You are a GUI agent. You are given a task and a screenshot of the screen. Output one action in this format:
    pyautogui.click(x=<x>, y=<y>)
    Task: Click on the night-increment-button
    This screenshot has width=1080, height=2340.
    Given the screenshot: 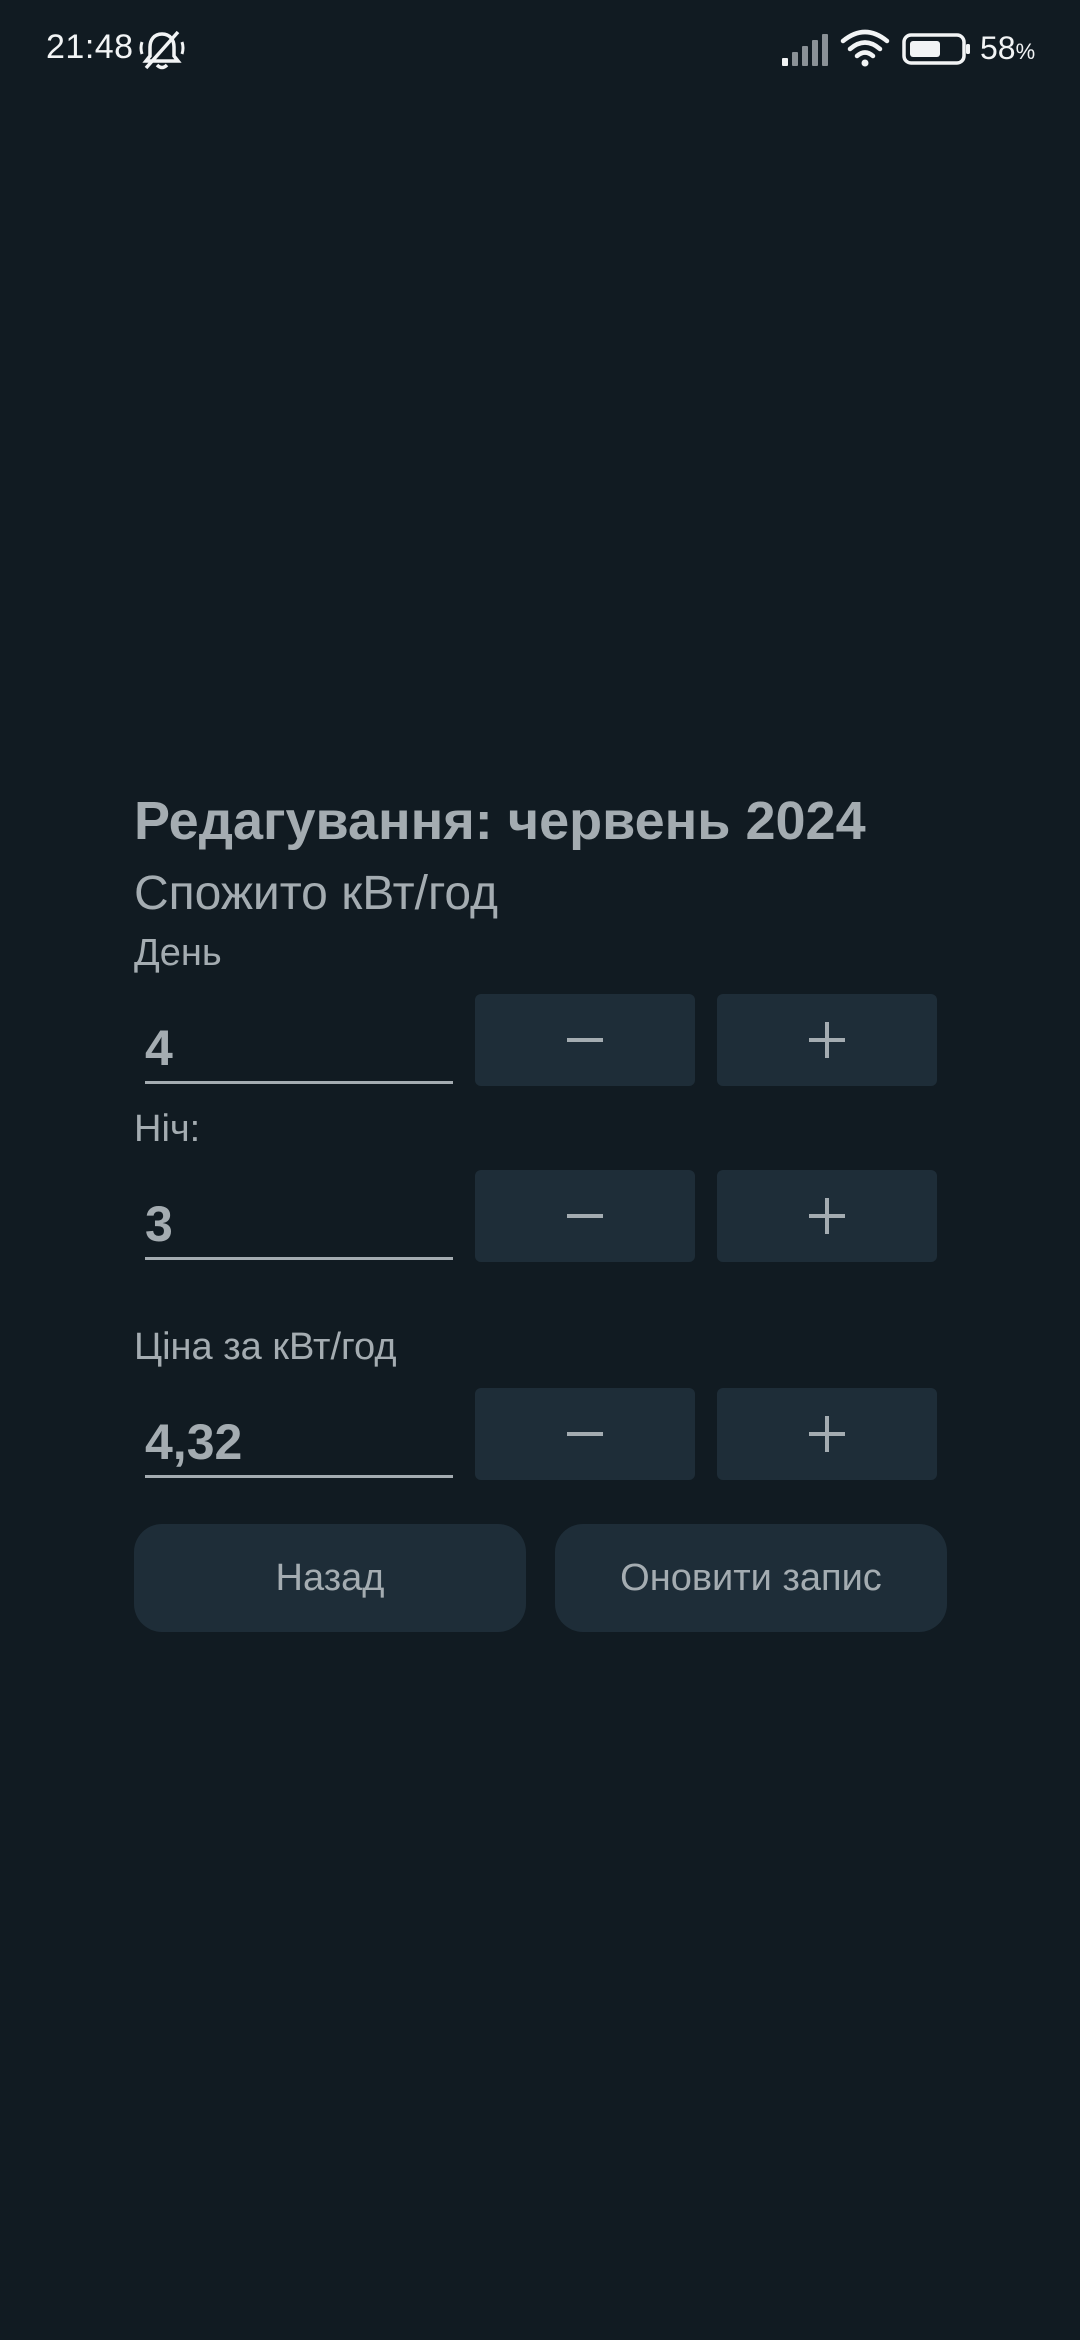 What is the action you would take?
    pyautogui.click(x=827, y=1216)
    